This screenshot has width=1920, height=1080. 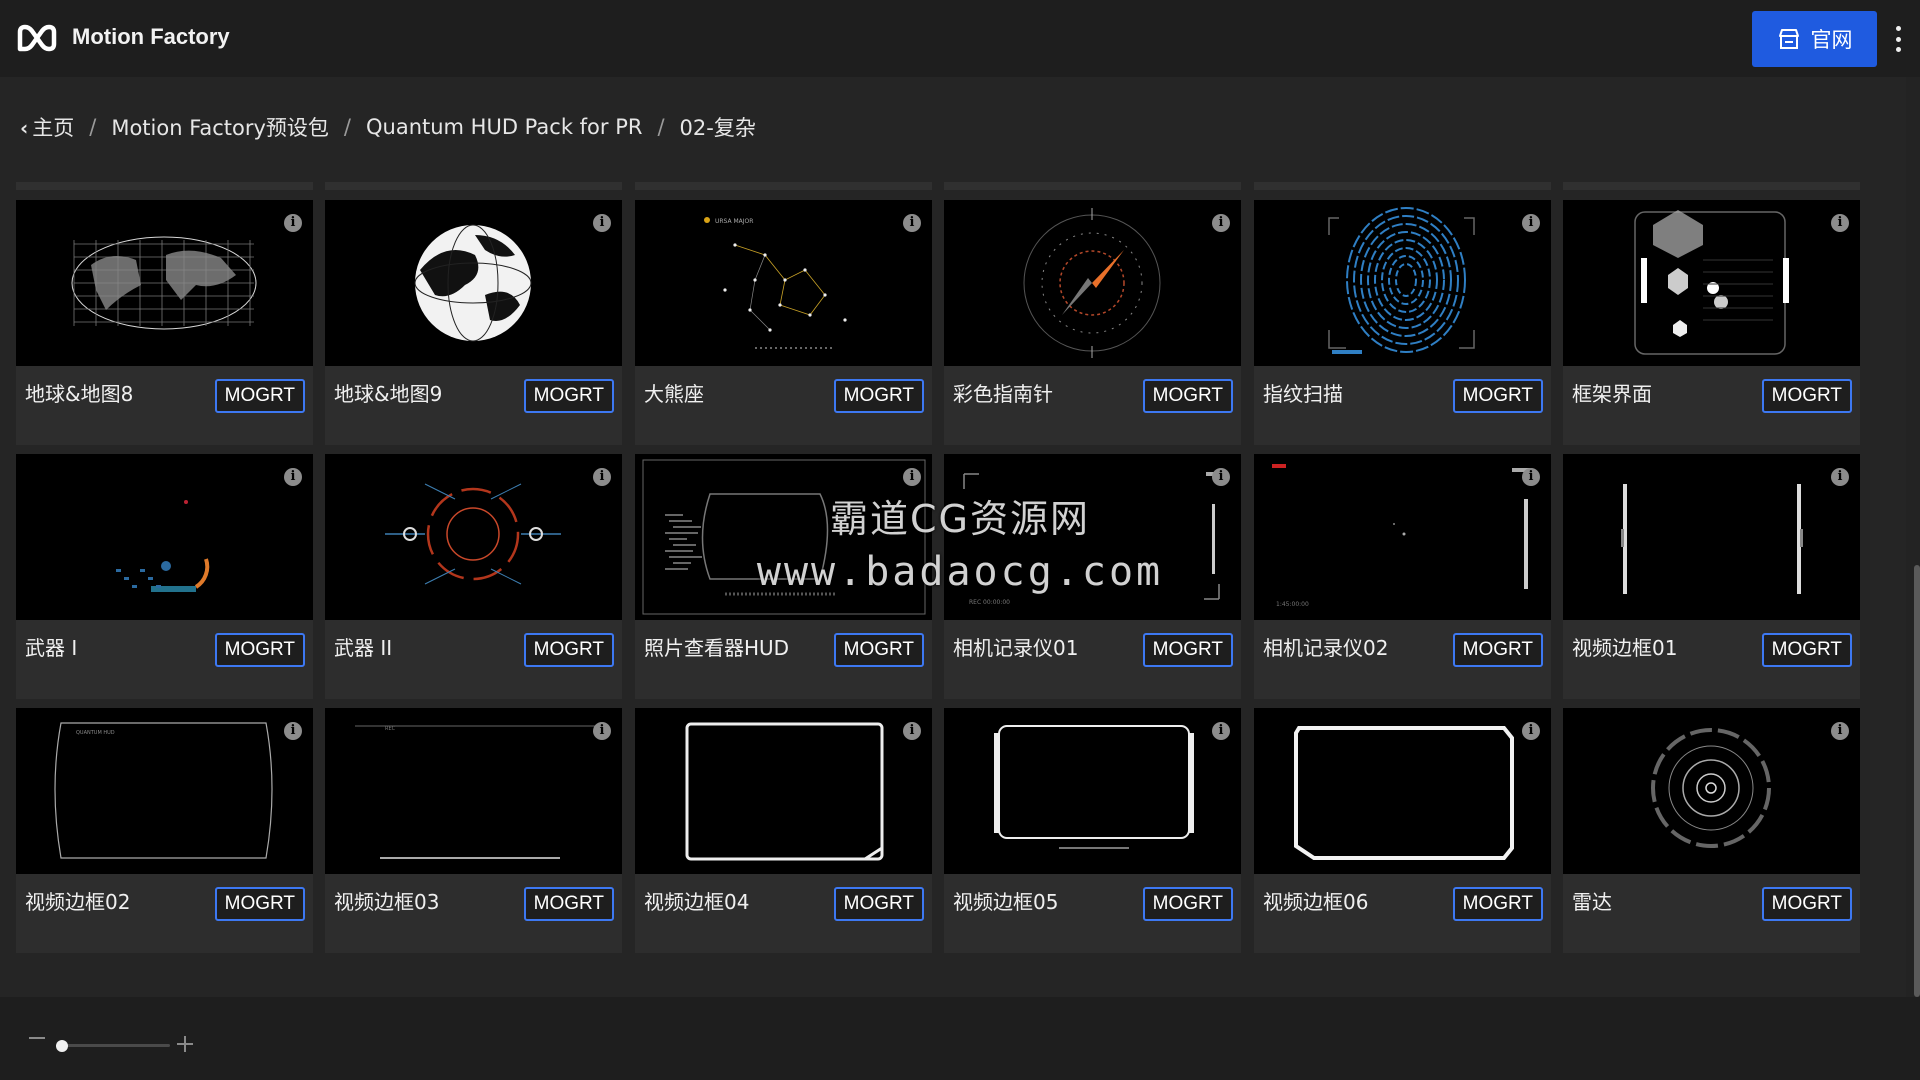 I want to click on zoom-slider-handle, so click(x=61, y=1046).